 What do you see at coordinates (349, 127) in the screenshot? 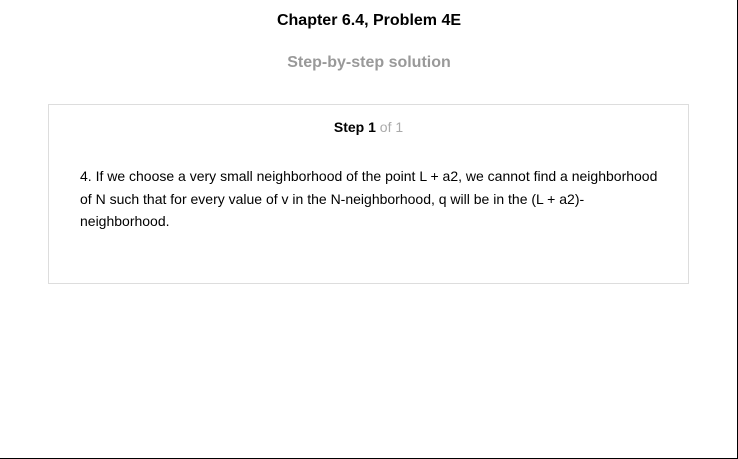
I see `step-label: Step` at bounding box center [349, 127].